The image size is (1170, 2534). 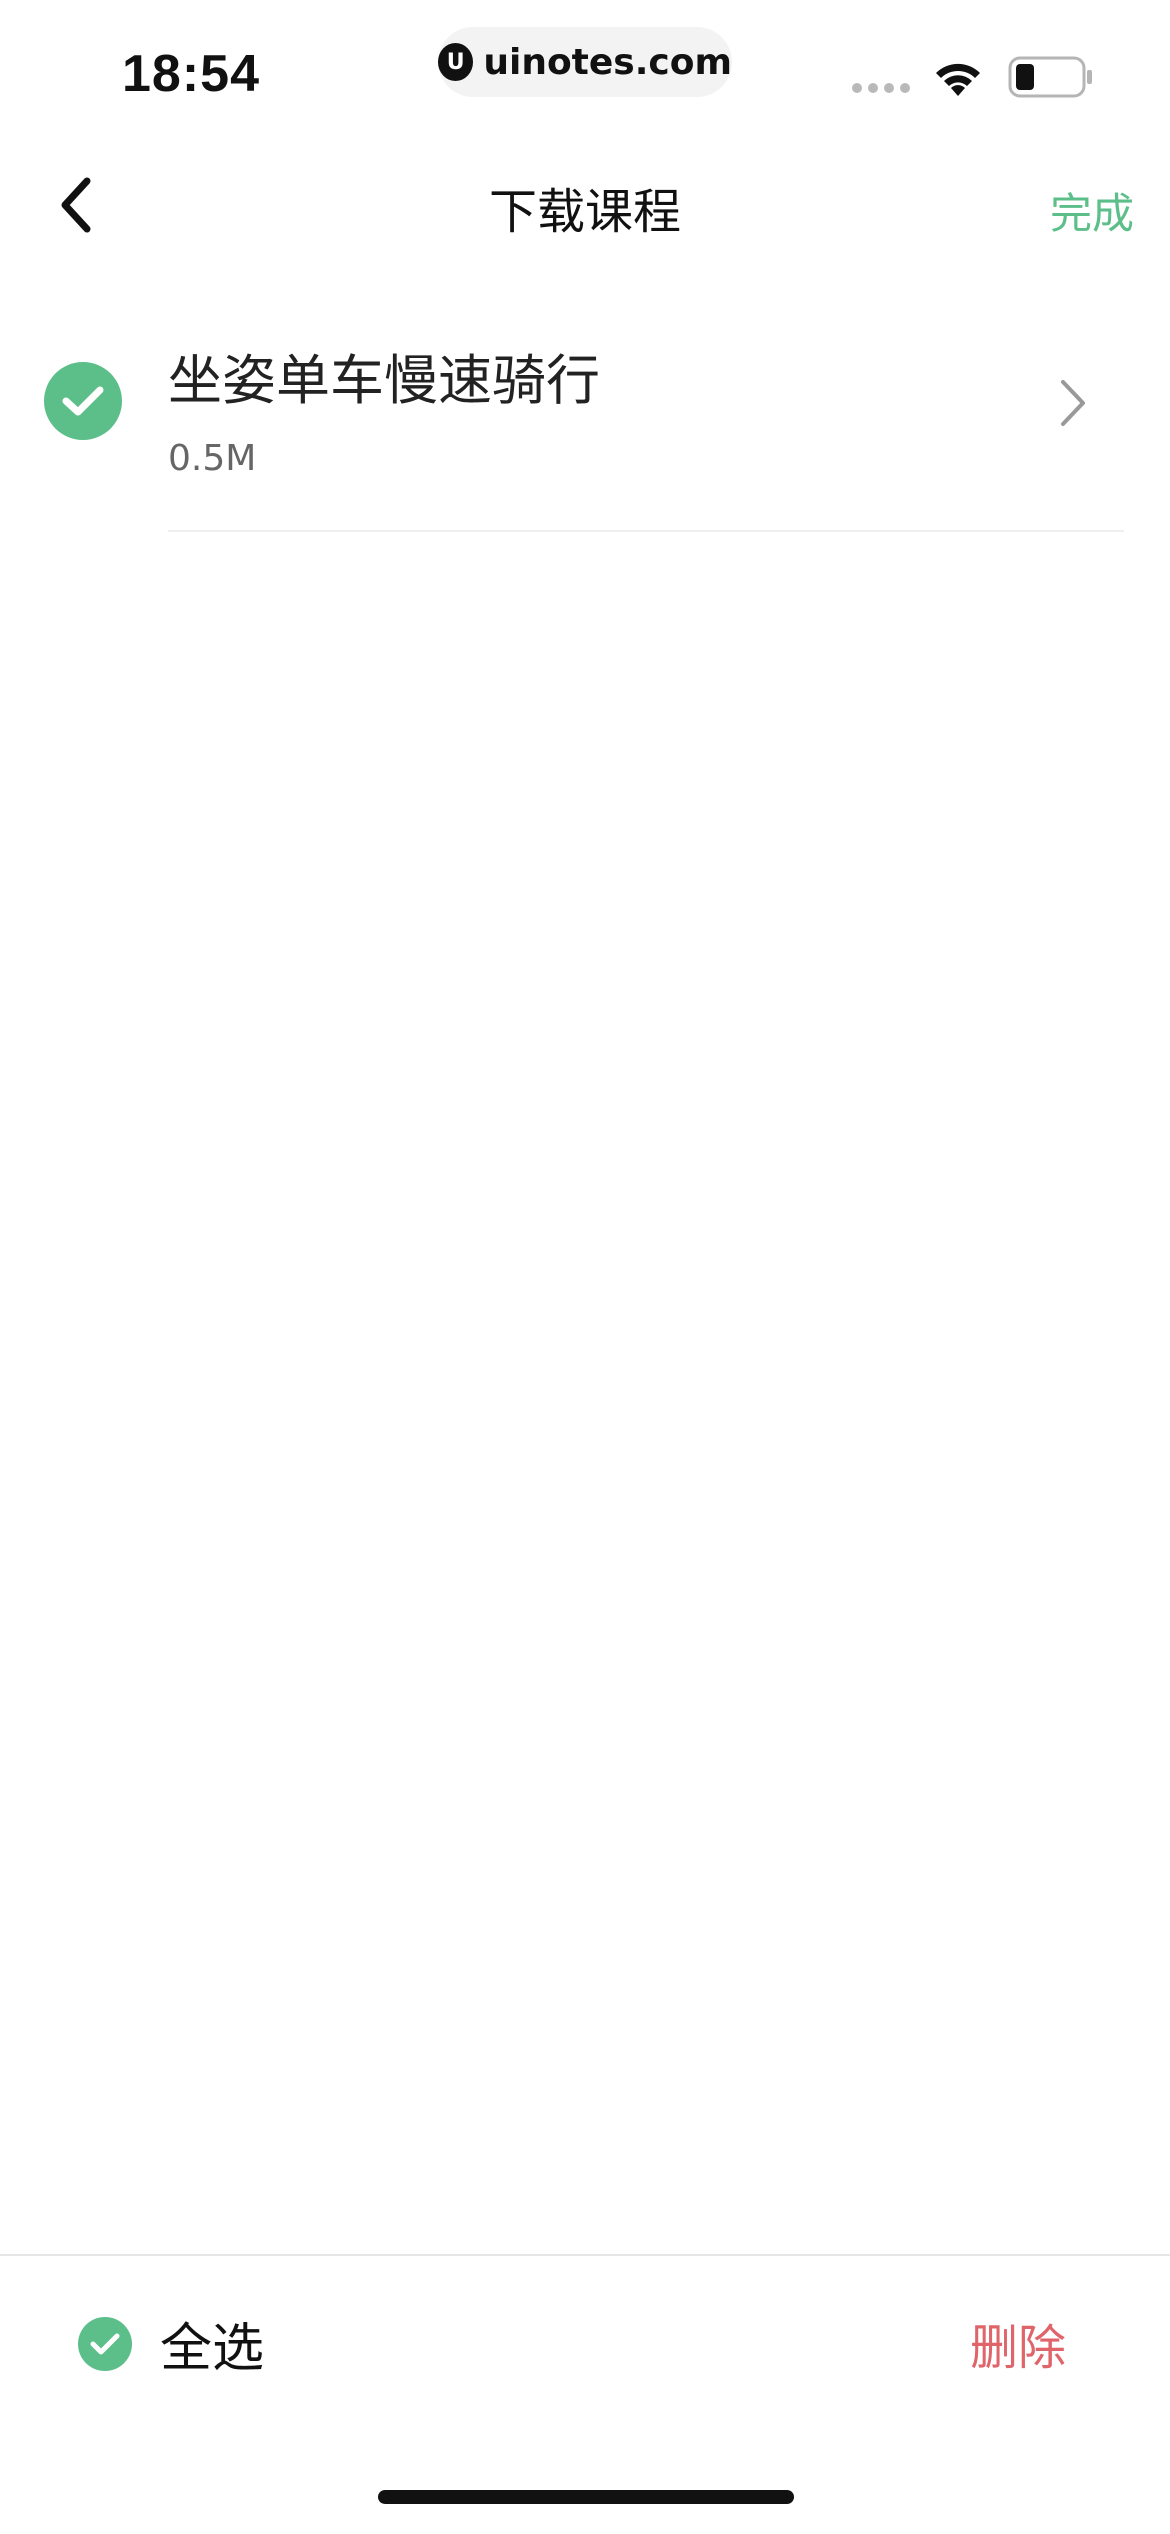 I want to click on chevron-right-icon, so click(x=1073, y=403).